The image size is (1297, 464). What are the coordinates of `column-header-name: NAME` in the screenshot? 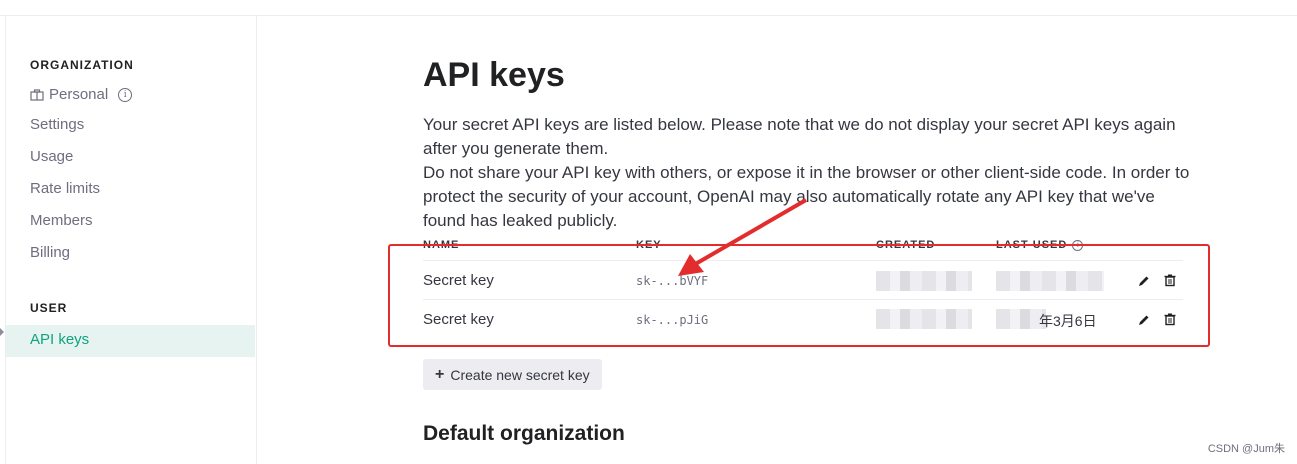 It's located at (441, 245).